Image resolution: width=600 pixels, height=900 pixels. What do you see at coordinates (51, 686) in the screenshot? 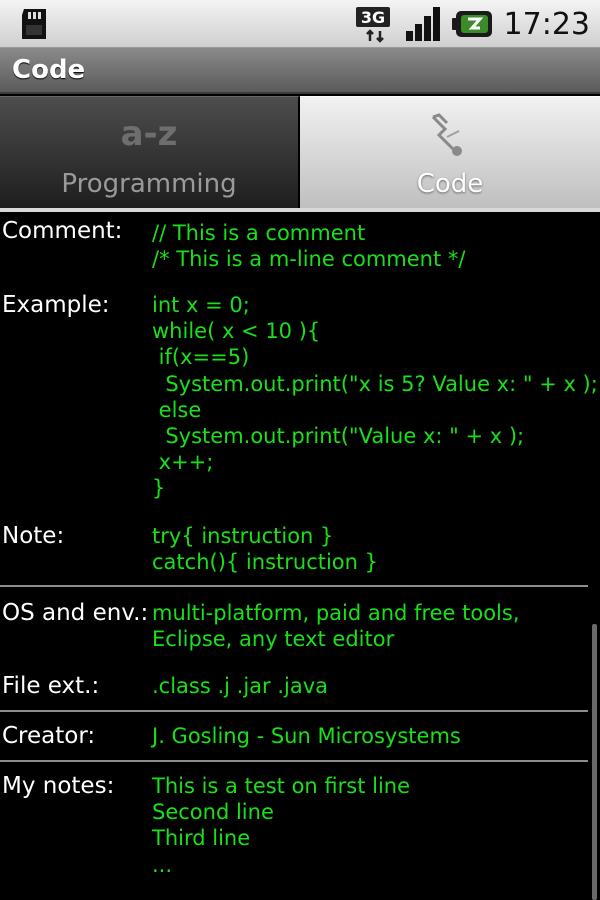
I see `entry-label: File ext.:` at bounding box center [51, 686].